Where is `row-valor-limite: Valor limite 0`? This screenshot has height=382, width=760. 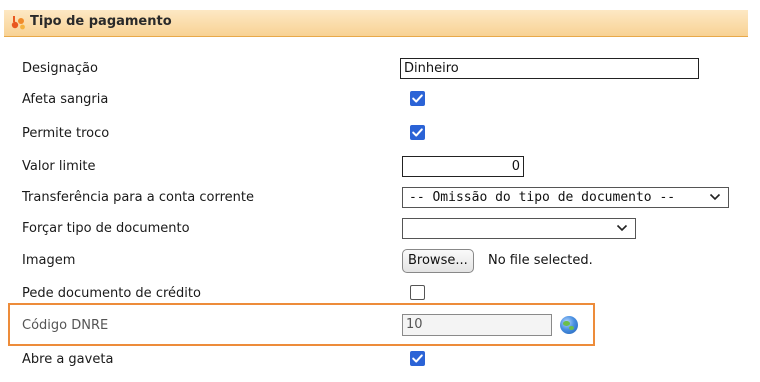 row-valor-limite: Valor limite 0 is located at coordinates (376, 172).